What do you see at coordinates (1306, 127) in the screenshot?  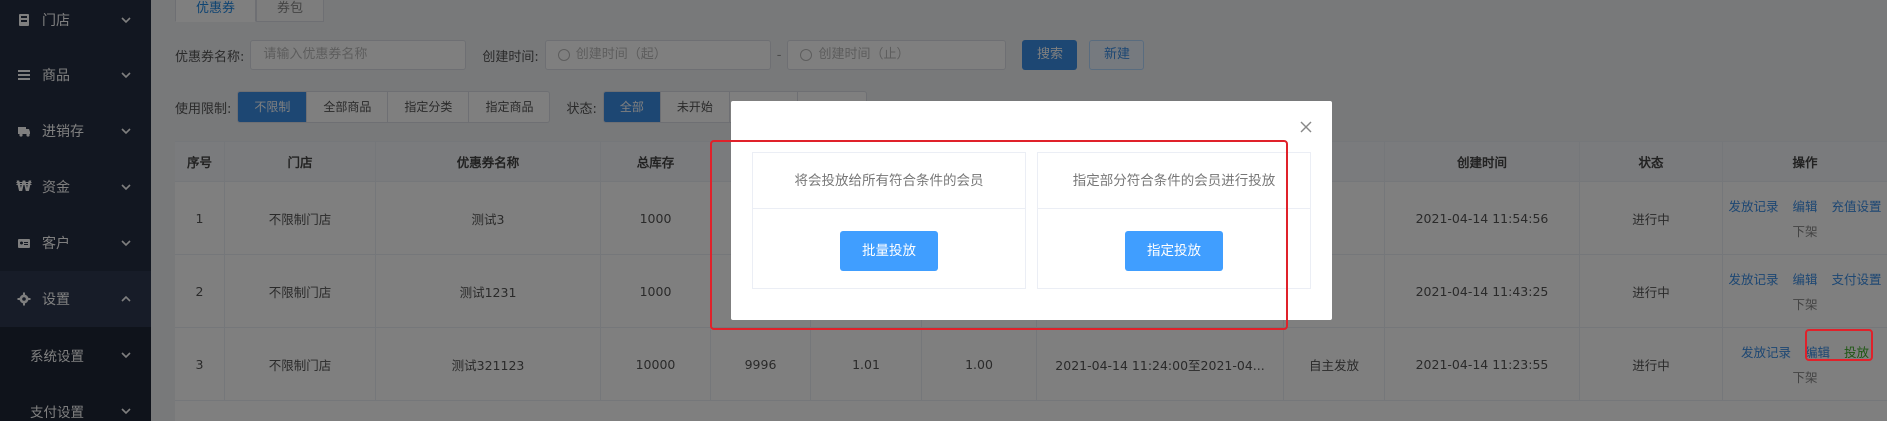 I see `close-icon` at bounding box center [1306, 127].